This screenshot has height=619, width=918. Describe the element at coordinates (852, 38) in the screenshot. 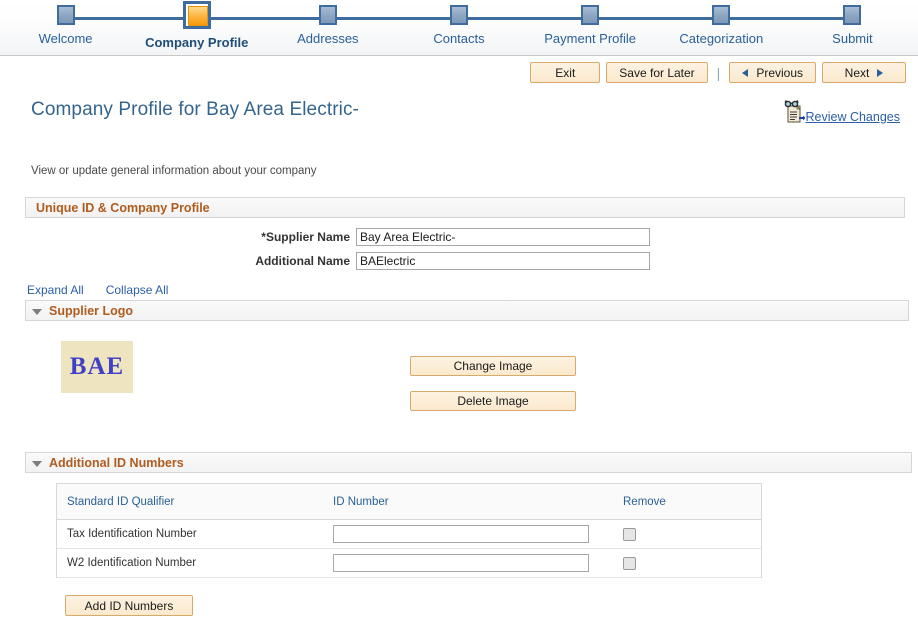

I see `wizard-step-label: Submit` at that location.